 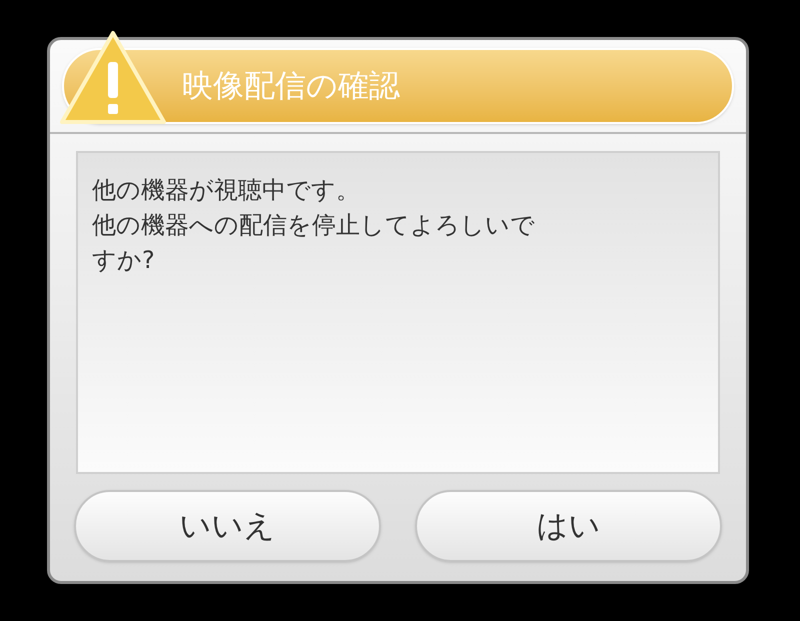 What do you see at coordinates (227, 526) in the screenshot?
I see `dialog-button: いいえ` at bounding box center [227, 526].